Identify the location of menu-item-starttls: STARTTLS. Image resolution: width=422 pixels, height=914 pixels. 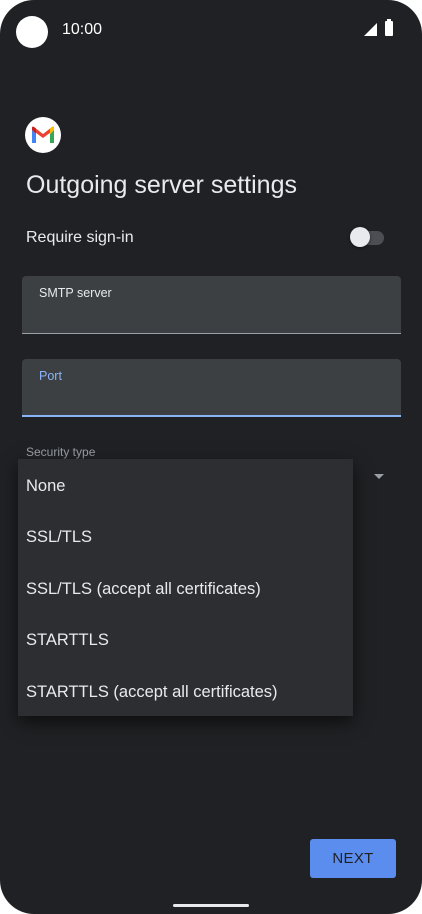
(67, 640).